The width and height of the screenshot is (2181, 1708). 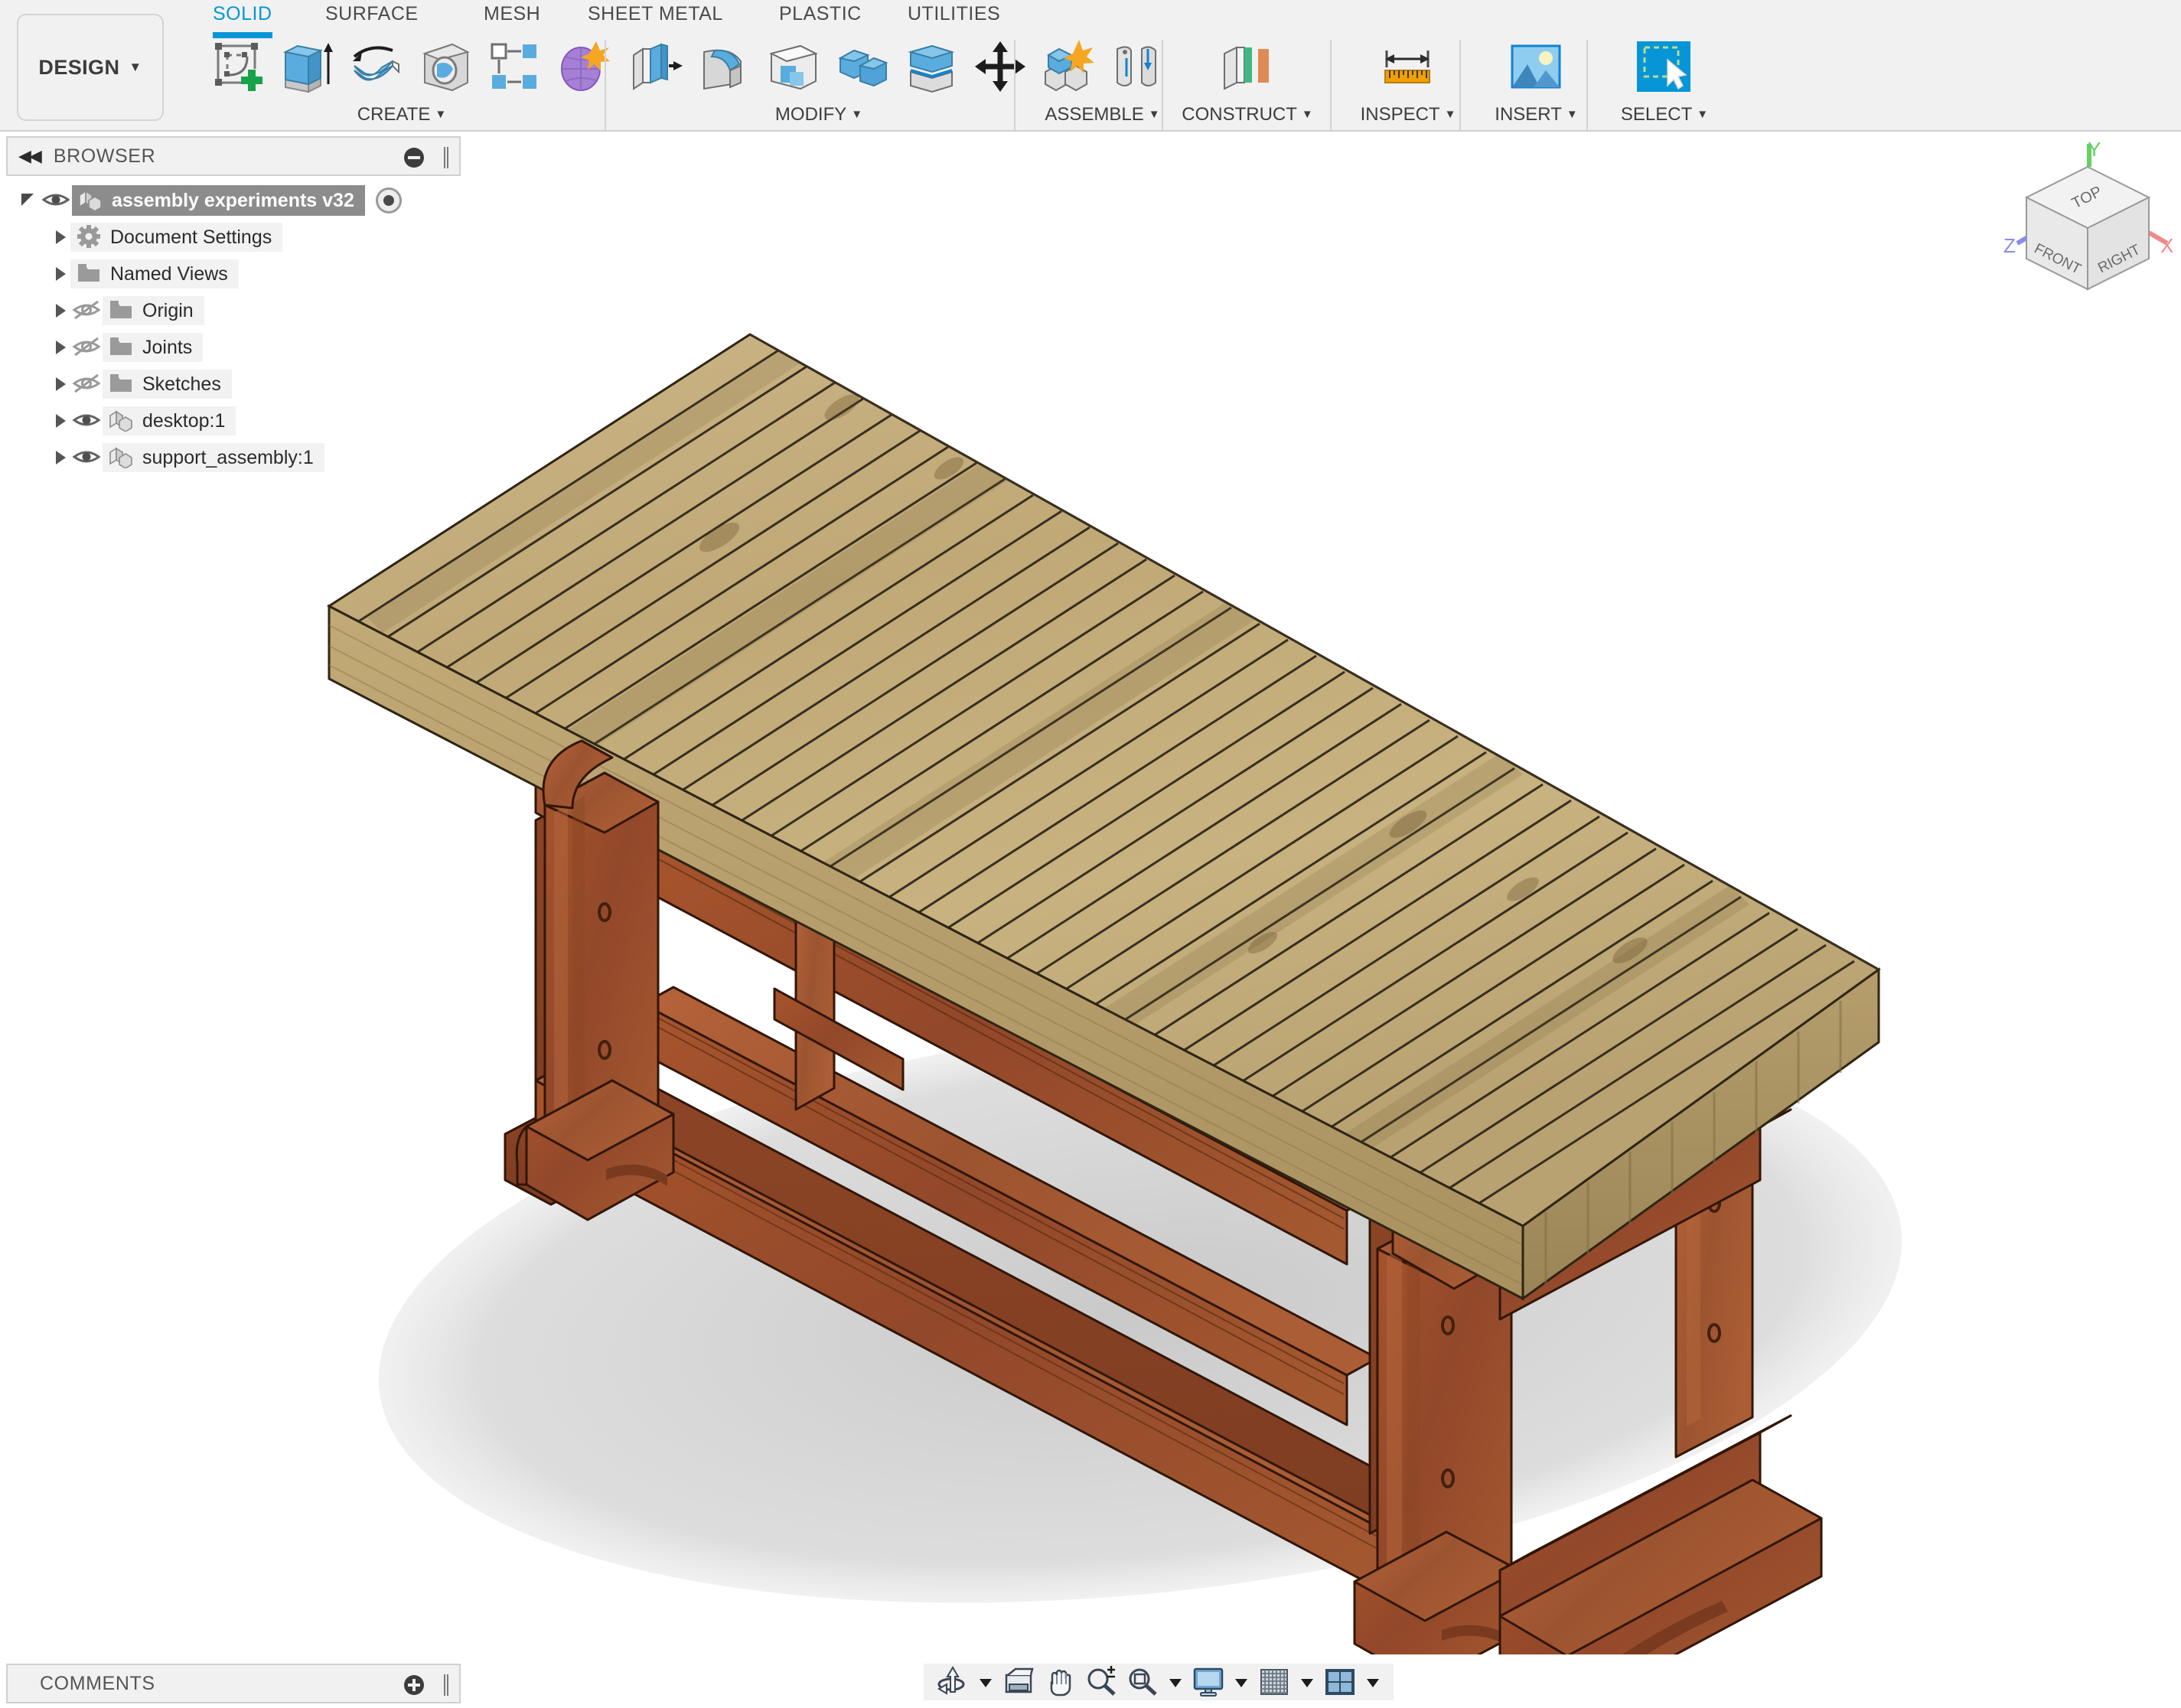 What do you see at coordinates (388, 200) in the screenshot?
I see `activate-component-radio` at bounding box center [388, 200].